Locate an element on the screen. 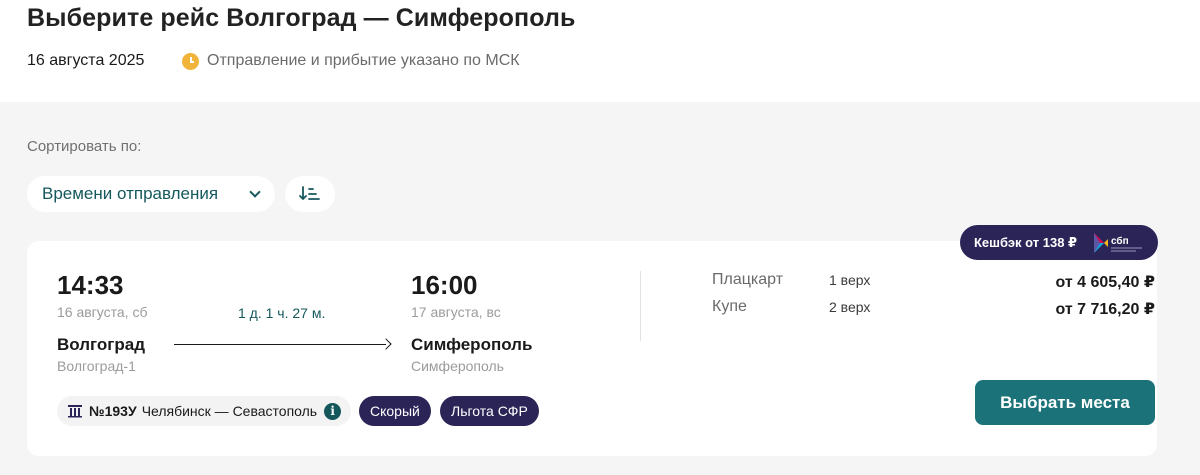  sbp-logo: сбп is located at coordinates (1118, 243).